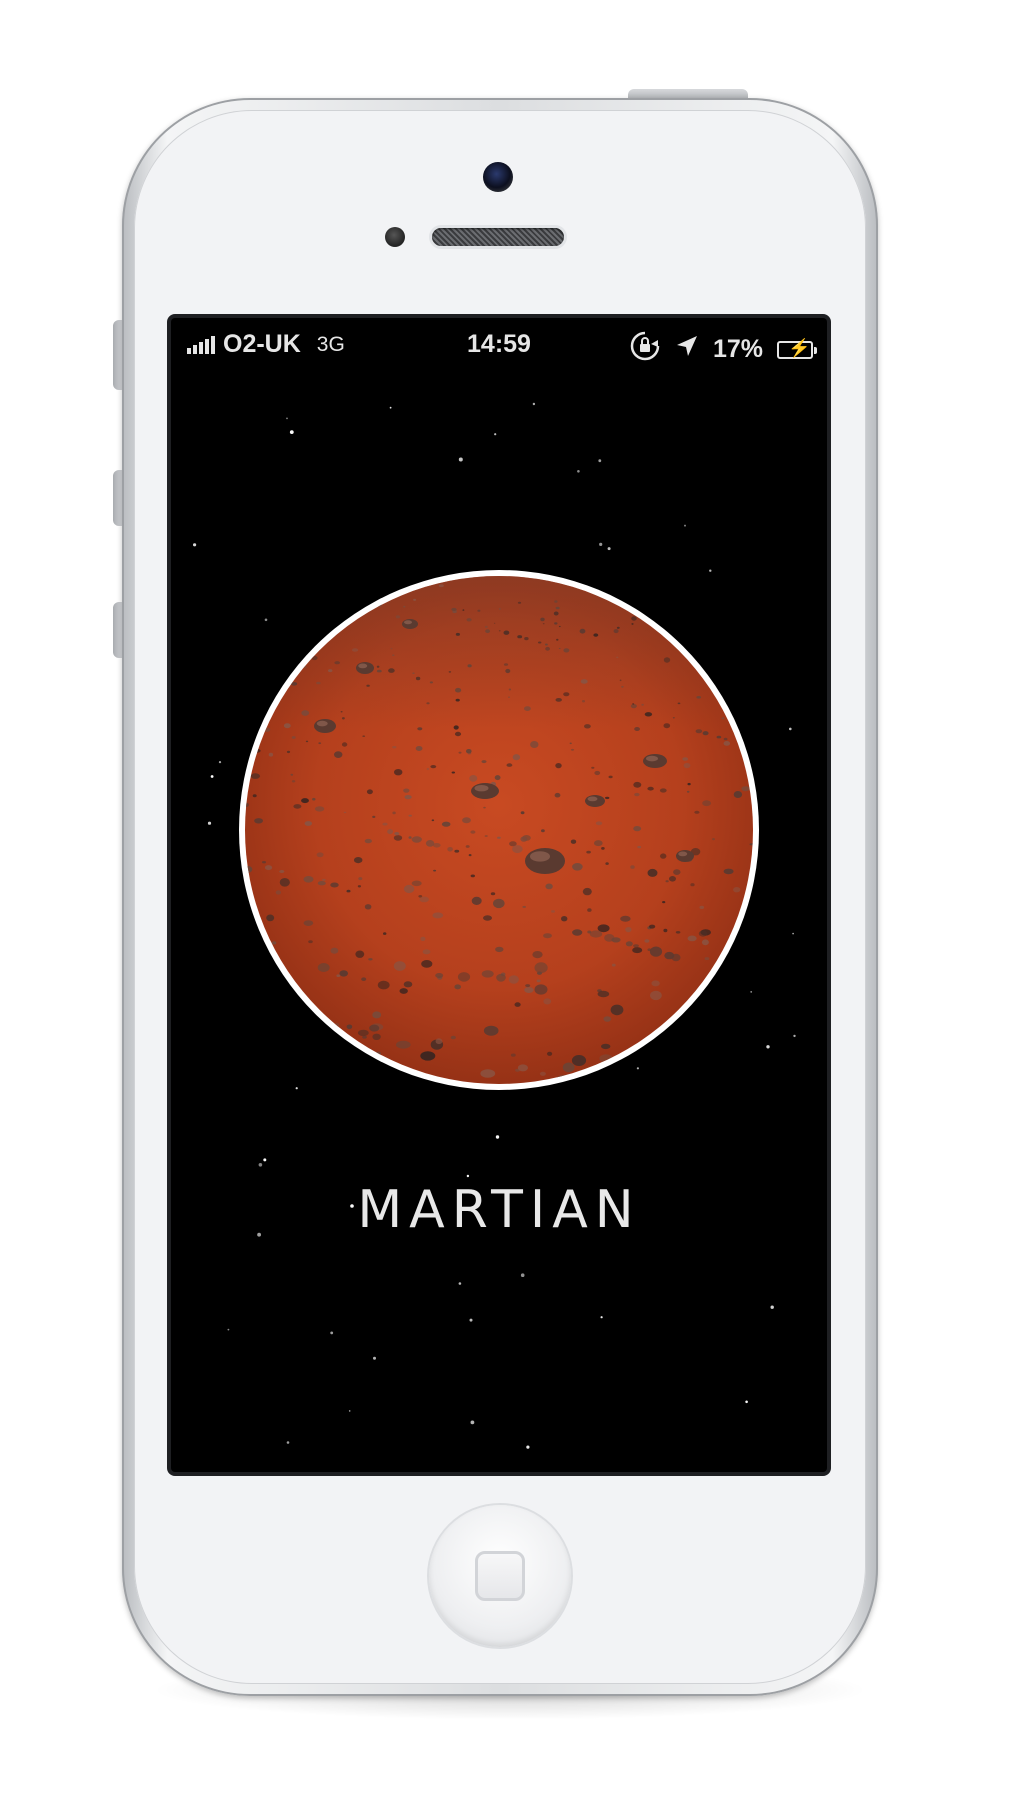  I want to click on home-square-icon, so click(500, 1576).